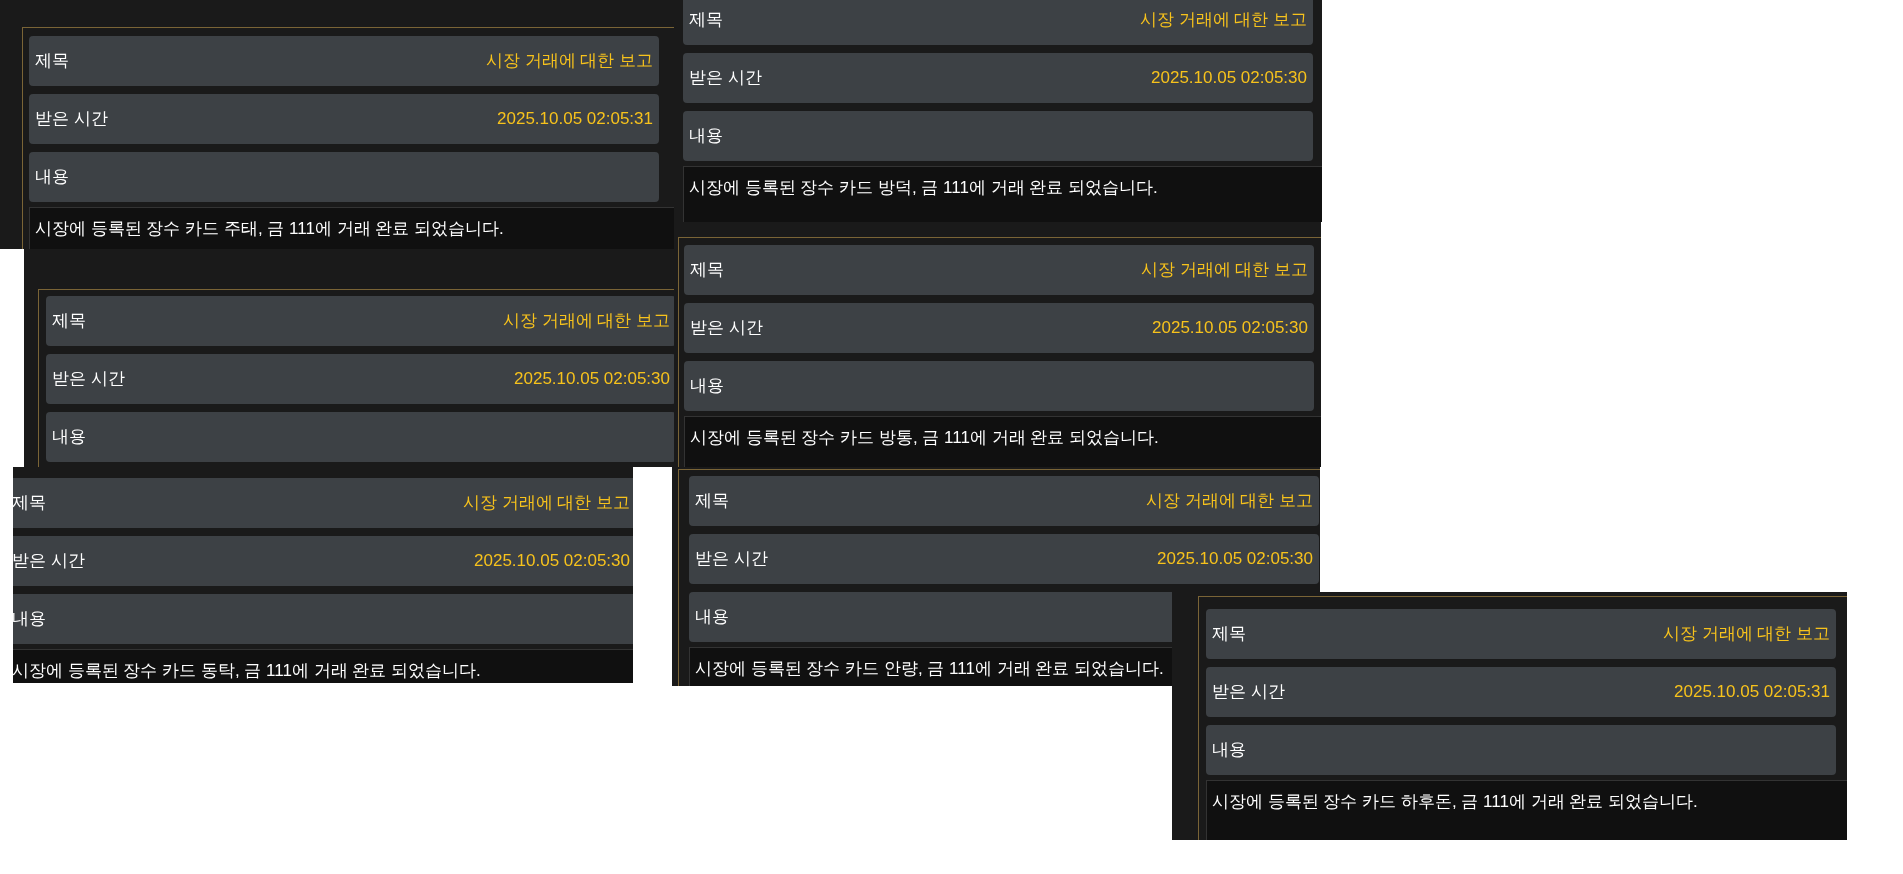  I want to click on content-text: 시장에 등록된 장수 카드 방통, 금 111에 거래 완료 되었습니다., so click(924, 437).